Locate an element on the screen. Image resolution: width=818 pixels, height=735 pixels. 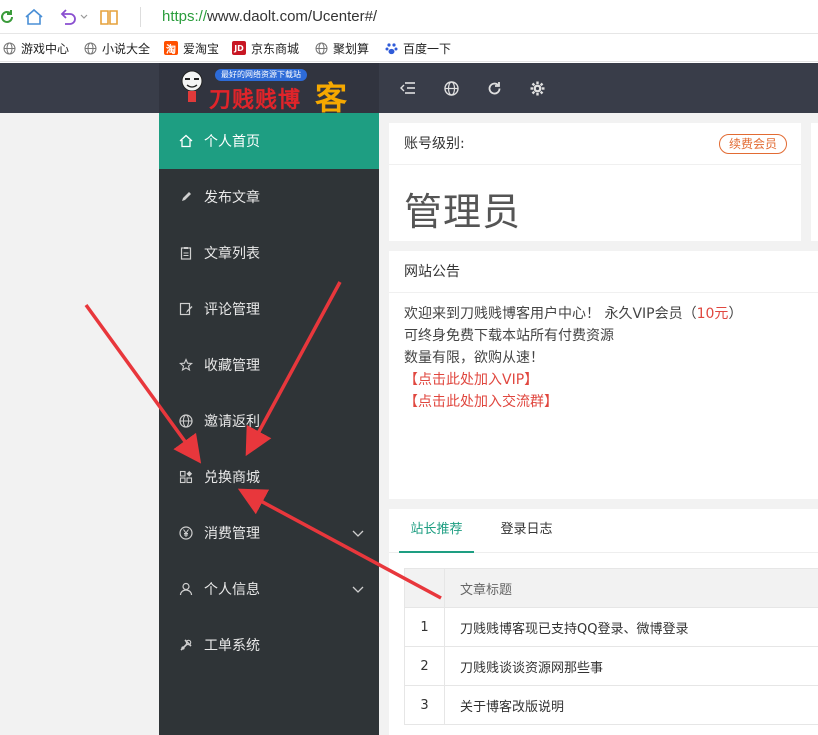
account-level-header: 账号级别: 续费会员 is located at coordinates (595, 144).